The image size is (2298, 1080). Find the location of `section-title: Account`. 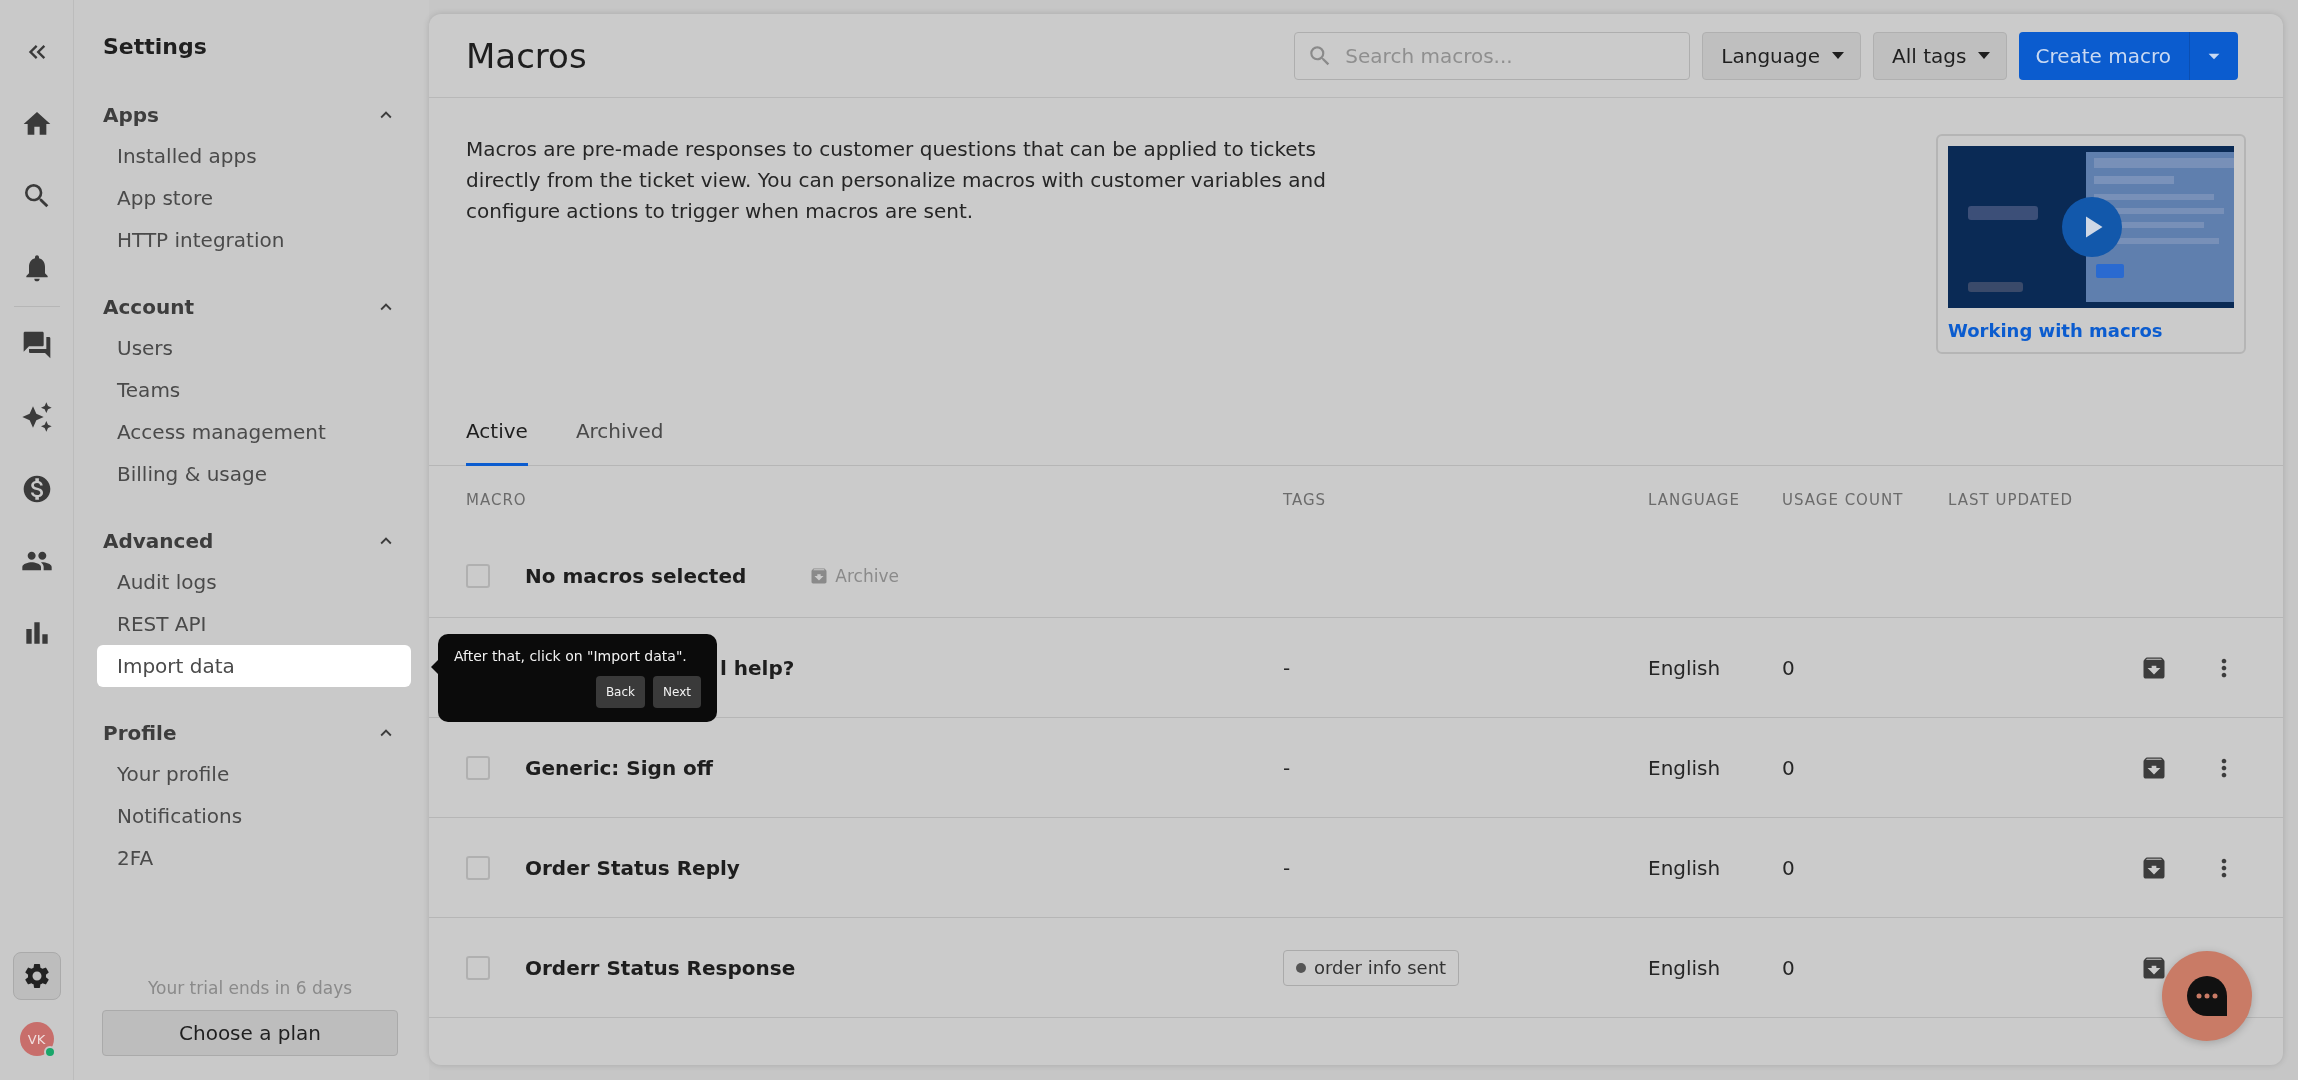

section-title: Account is located at coordinates (148, 307).